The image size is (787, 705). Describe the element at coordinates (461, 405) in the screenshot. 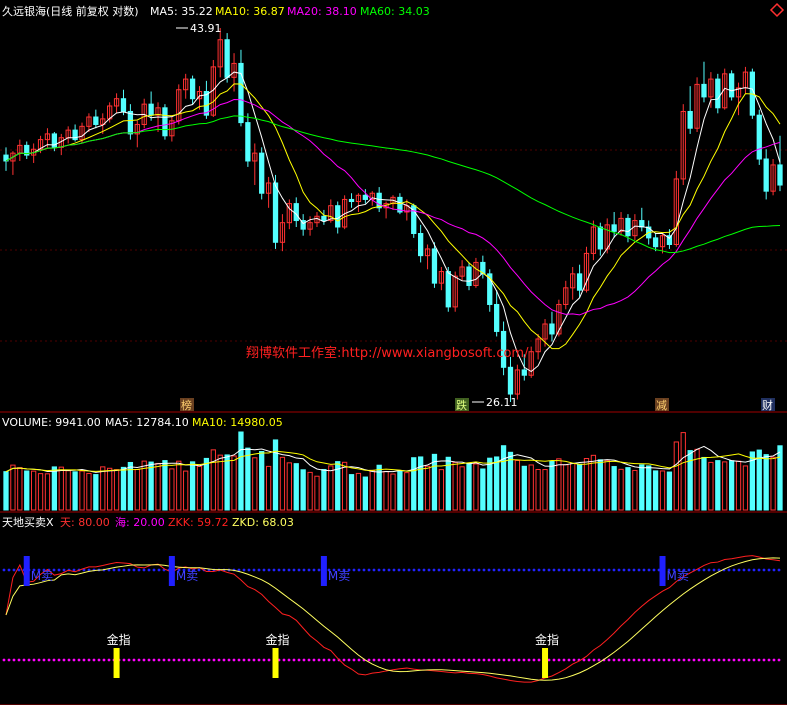

I see `event-tag-die: 跌` at that location.